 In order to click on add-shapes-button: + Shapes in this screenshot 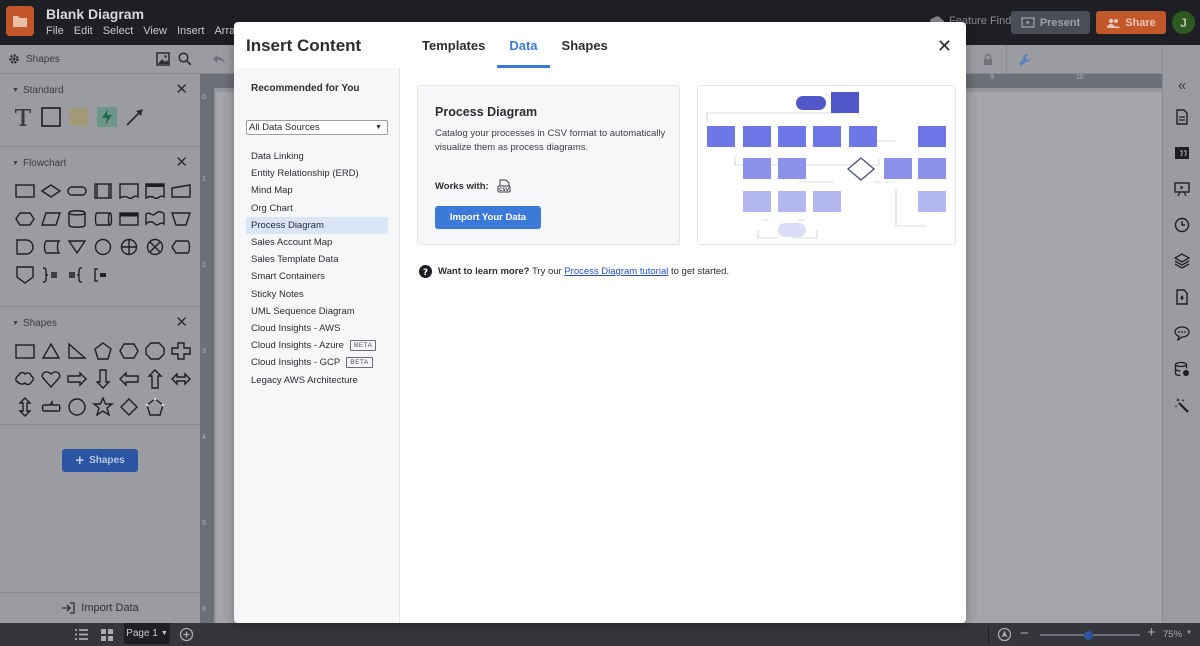, I will do `click(100, 460)`.